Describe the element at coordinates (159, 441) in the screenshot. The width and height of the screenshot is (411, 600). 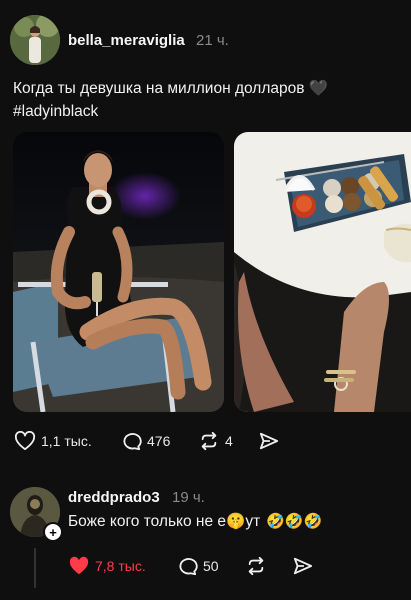
I see `post-comment-count: 476` at that location.